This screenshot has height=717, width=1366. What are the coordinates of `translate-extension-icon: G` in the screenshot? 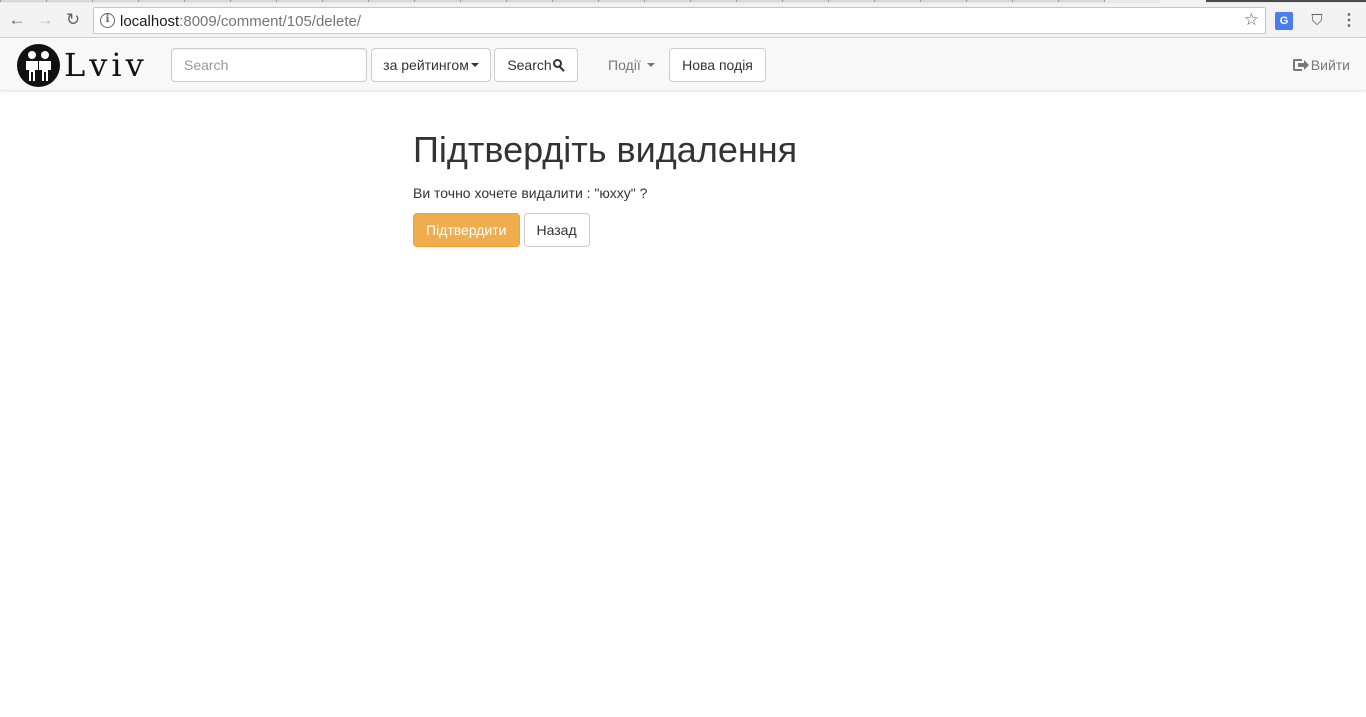 It's located at (1284, 21).